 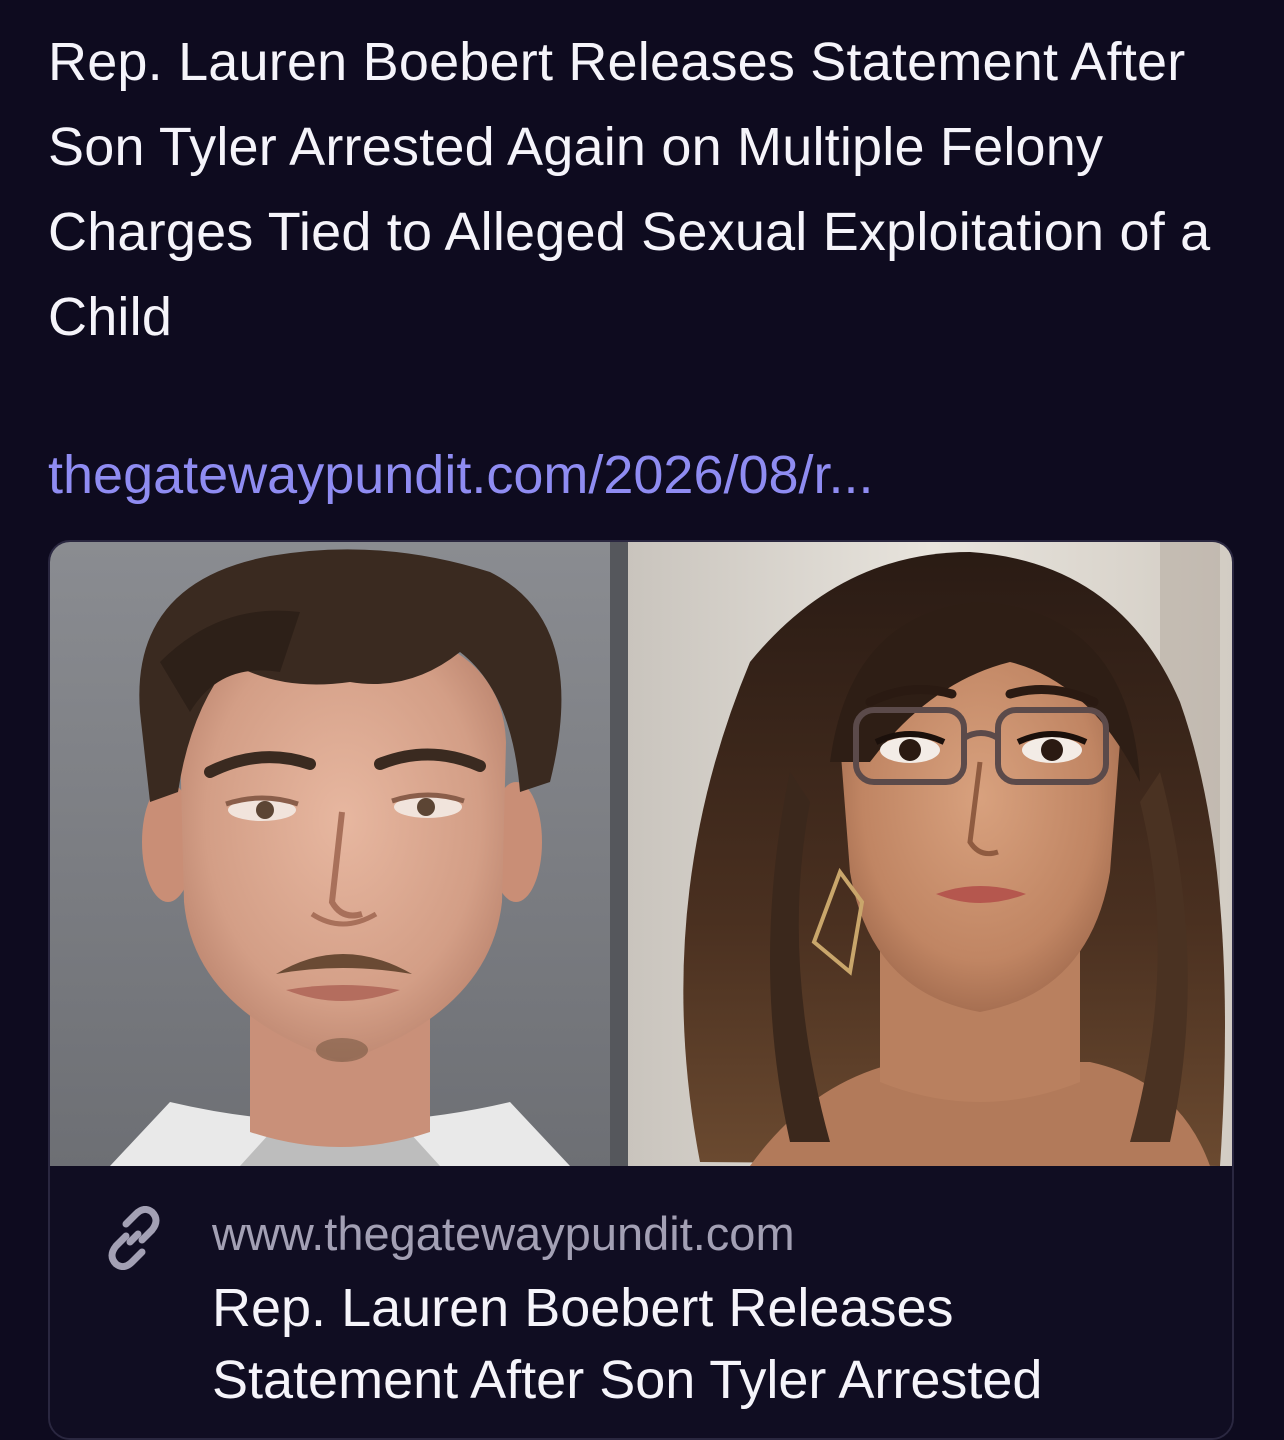 What do you see at coordinates (503, 1233) in the screenshot?
I see `link-preview-domain: www.thegatewaypundit.com` at bounding box center [503, 1233].